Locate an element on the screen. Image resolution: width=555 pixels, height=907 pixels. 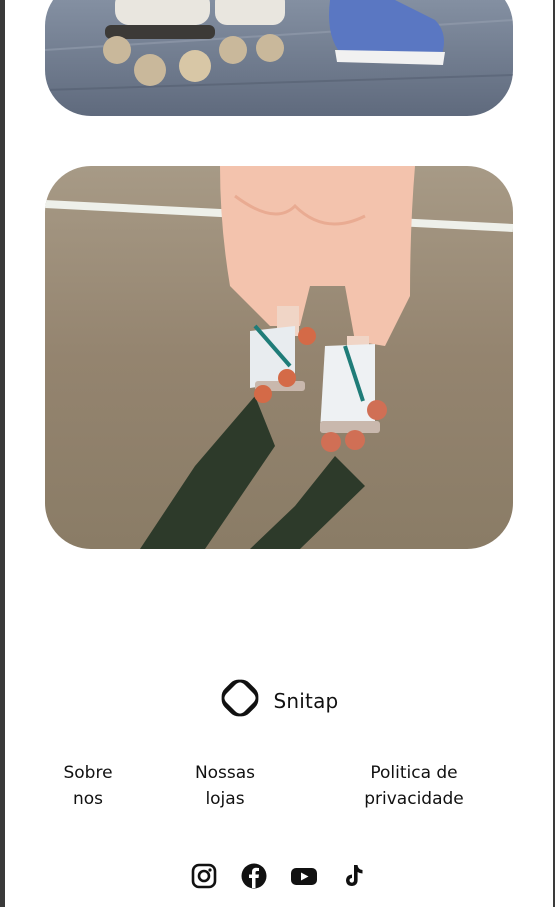
youtube-icon is located at coordinates (304, 876).